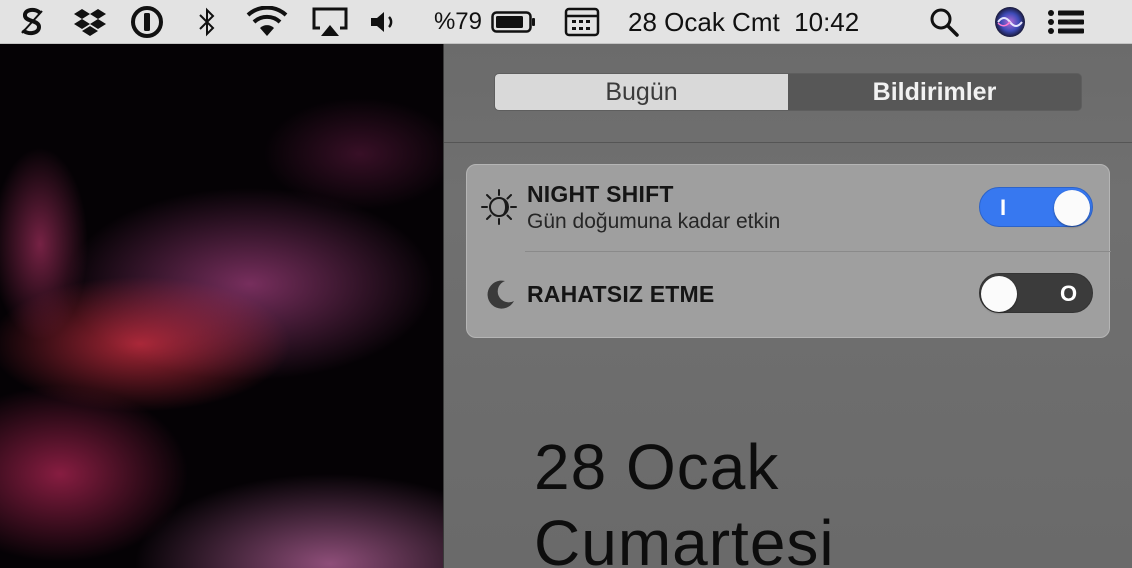 Image resolution: width=1132 pixels, height=568 pixels. I want to click on 1password-icon, so click(147, 22).